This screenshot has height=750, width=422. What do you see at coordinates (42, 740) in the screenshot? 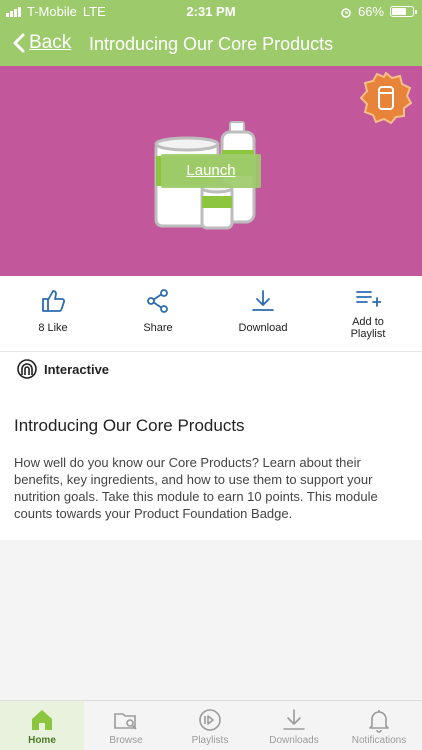
I see `tab-home-label: Home` at bounding box center [42, 740].